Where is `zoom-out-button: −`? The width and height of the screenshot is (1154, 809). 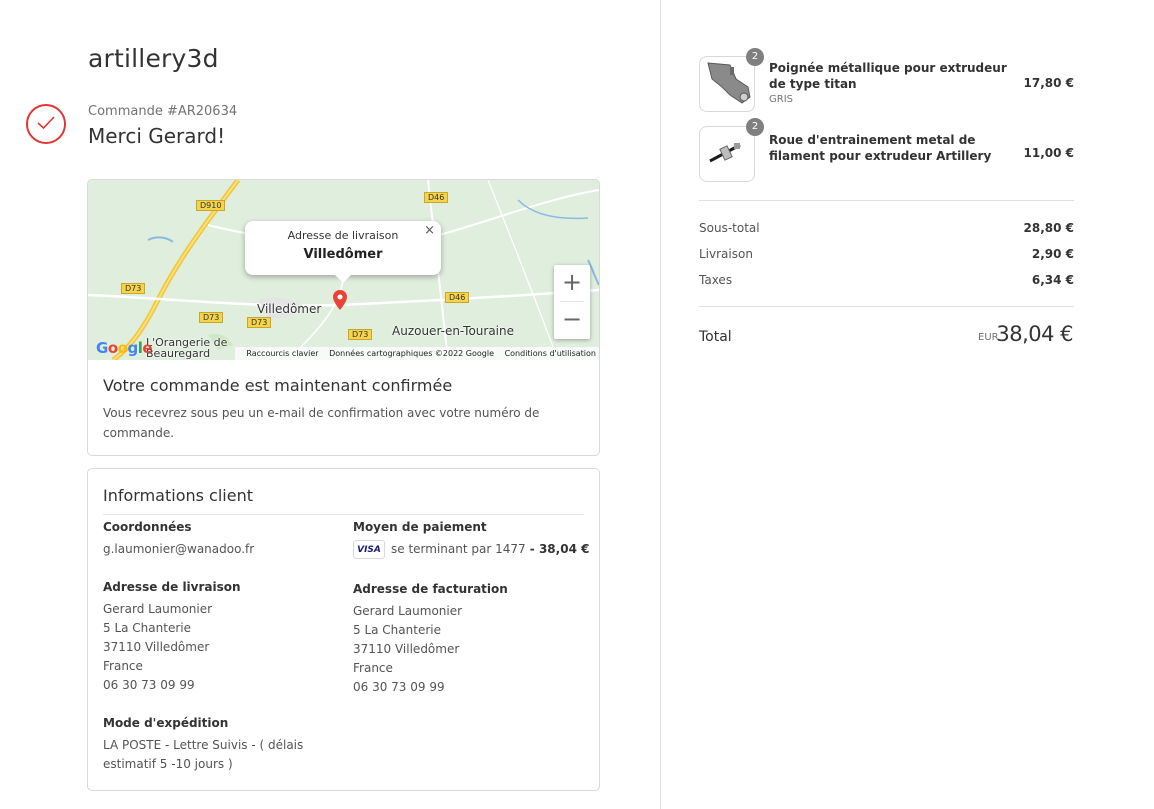 zoom-out-button: − is located at coordinates (572, 320).